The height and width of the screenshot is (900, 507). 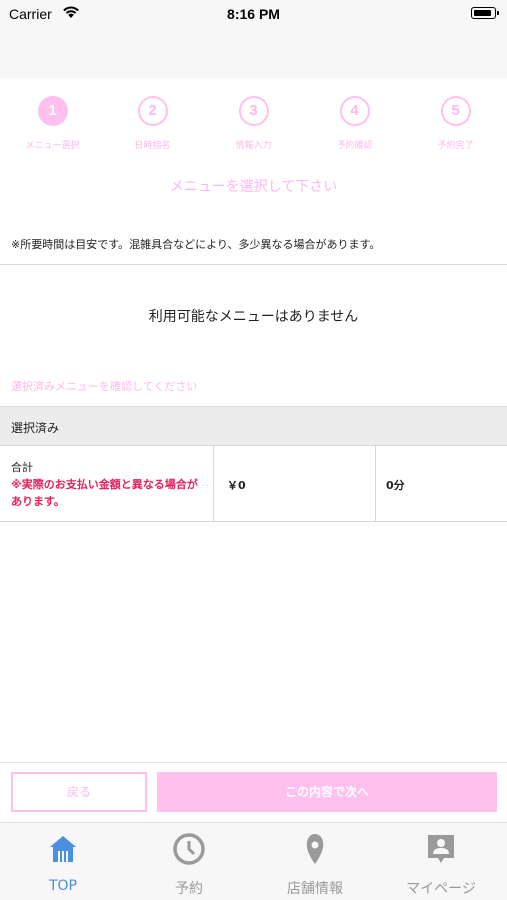 I want to click on tab-label: 店舗情報, so click(x=315, y=889).